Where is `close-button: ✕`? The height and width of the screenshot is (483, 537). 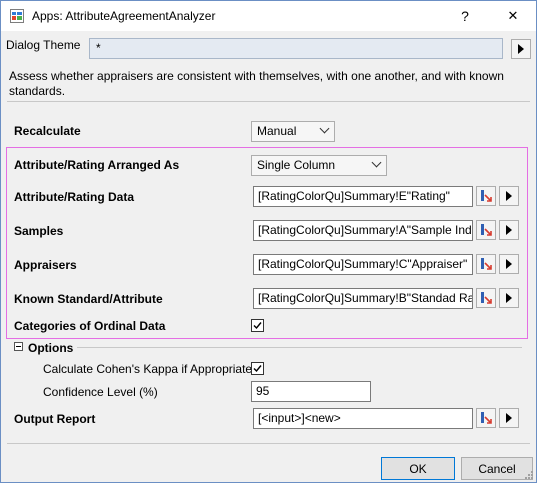 close-button: ✕ is located at coordinates (513, 16).